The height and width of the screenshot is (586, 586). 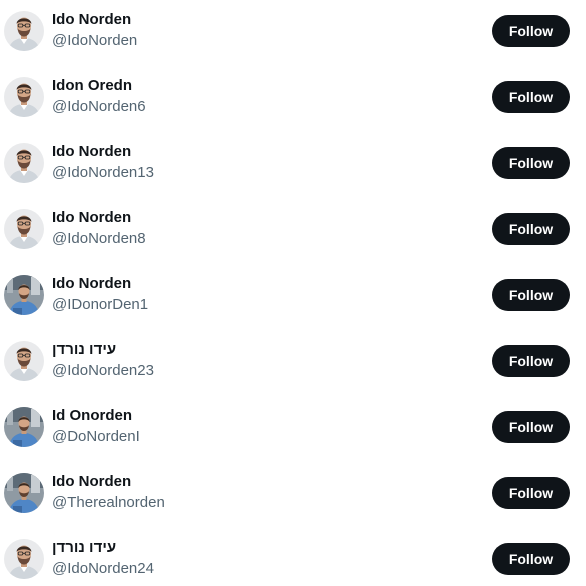 What do you see at coordinates (96, 436) in the screenshot?
I see `account-handle: @DoNordenI` at bounding box center [96, 436].